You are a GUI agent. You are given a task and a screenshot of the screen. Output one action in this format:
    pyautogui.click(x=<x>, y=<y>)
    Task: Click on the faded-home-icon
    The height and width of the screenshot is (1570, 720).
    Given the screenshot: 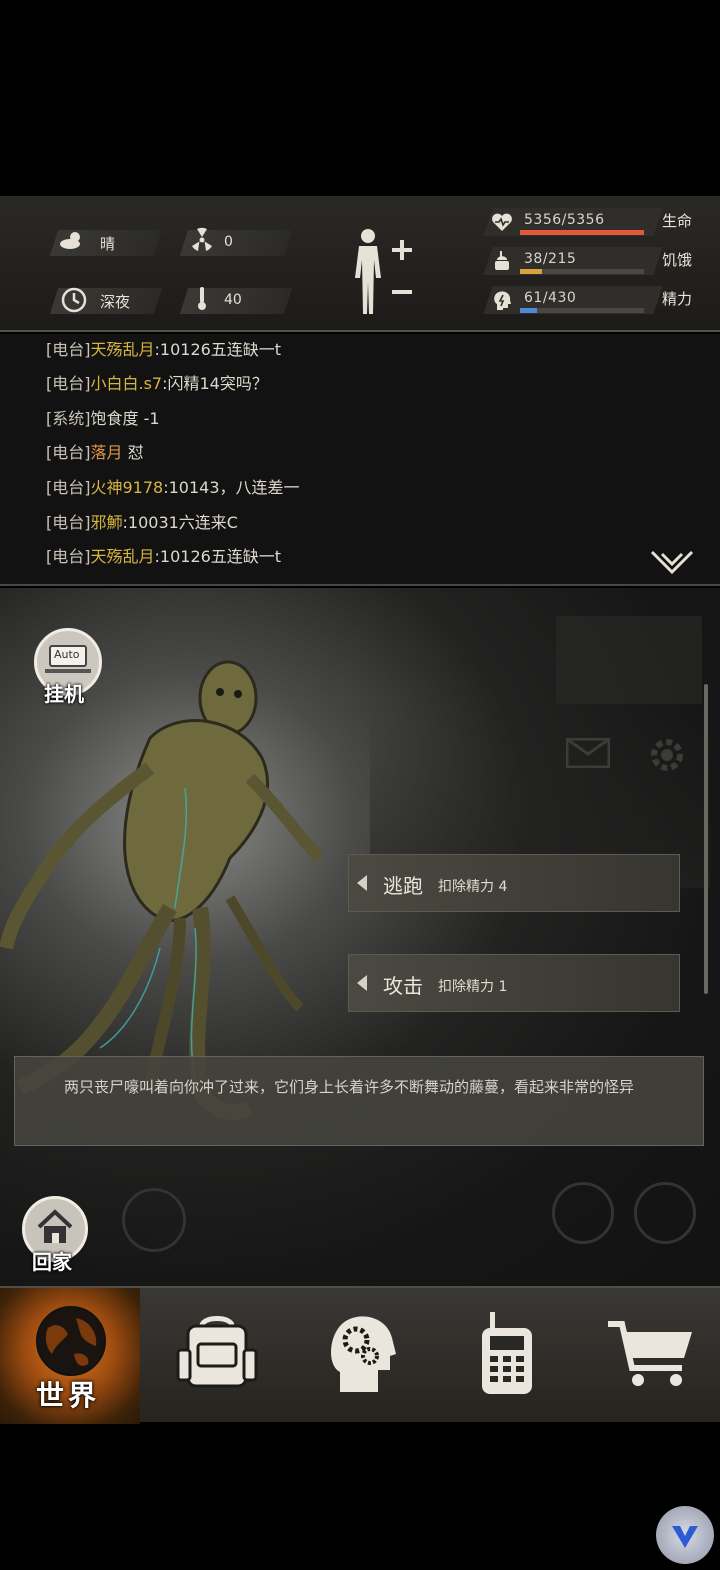 What is the action you would take?
    pyautogui.click(x=154, y=1220)
    